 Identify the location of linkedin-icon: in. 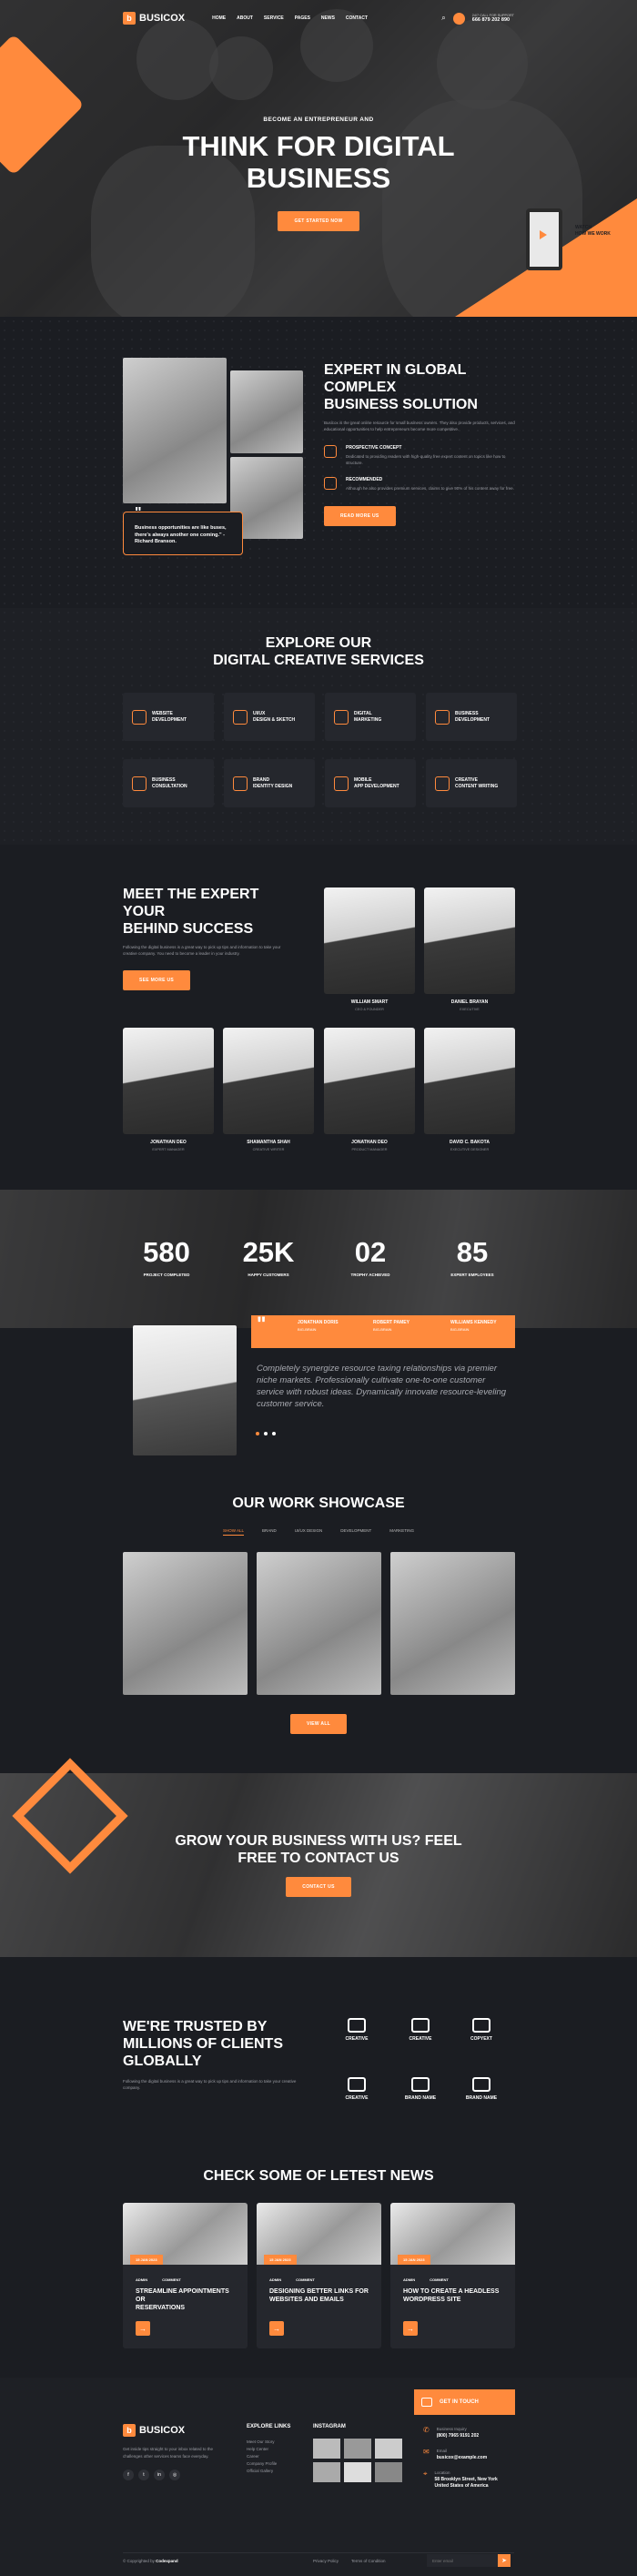
(160, 2475).